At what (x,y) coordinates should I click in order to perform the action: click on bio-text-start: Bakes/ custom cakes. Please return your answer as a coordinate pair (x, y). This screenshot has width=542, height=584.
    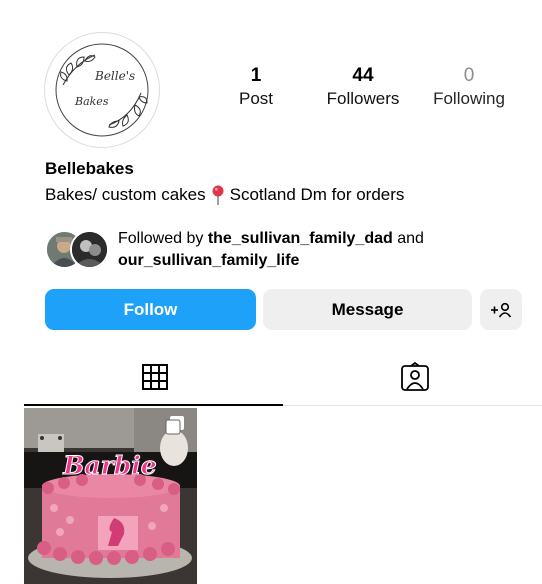
    Looking at the image, I should click on (125, 194).